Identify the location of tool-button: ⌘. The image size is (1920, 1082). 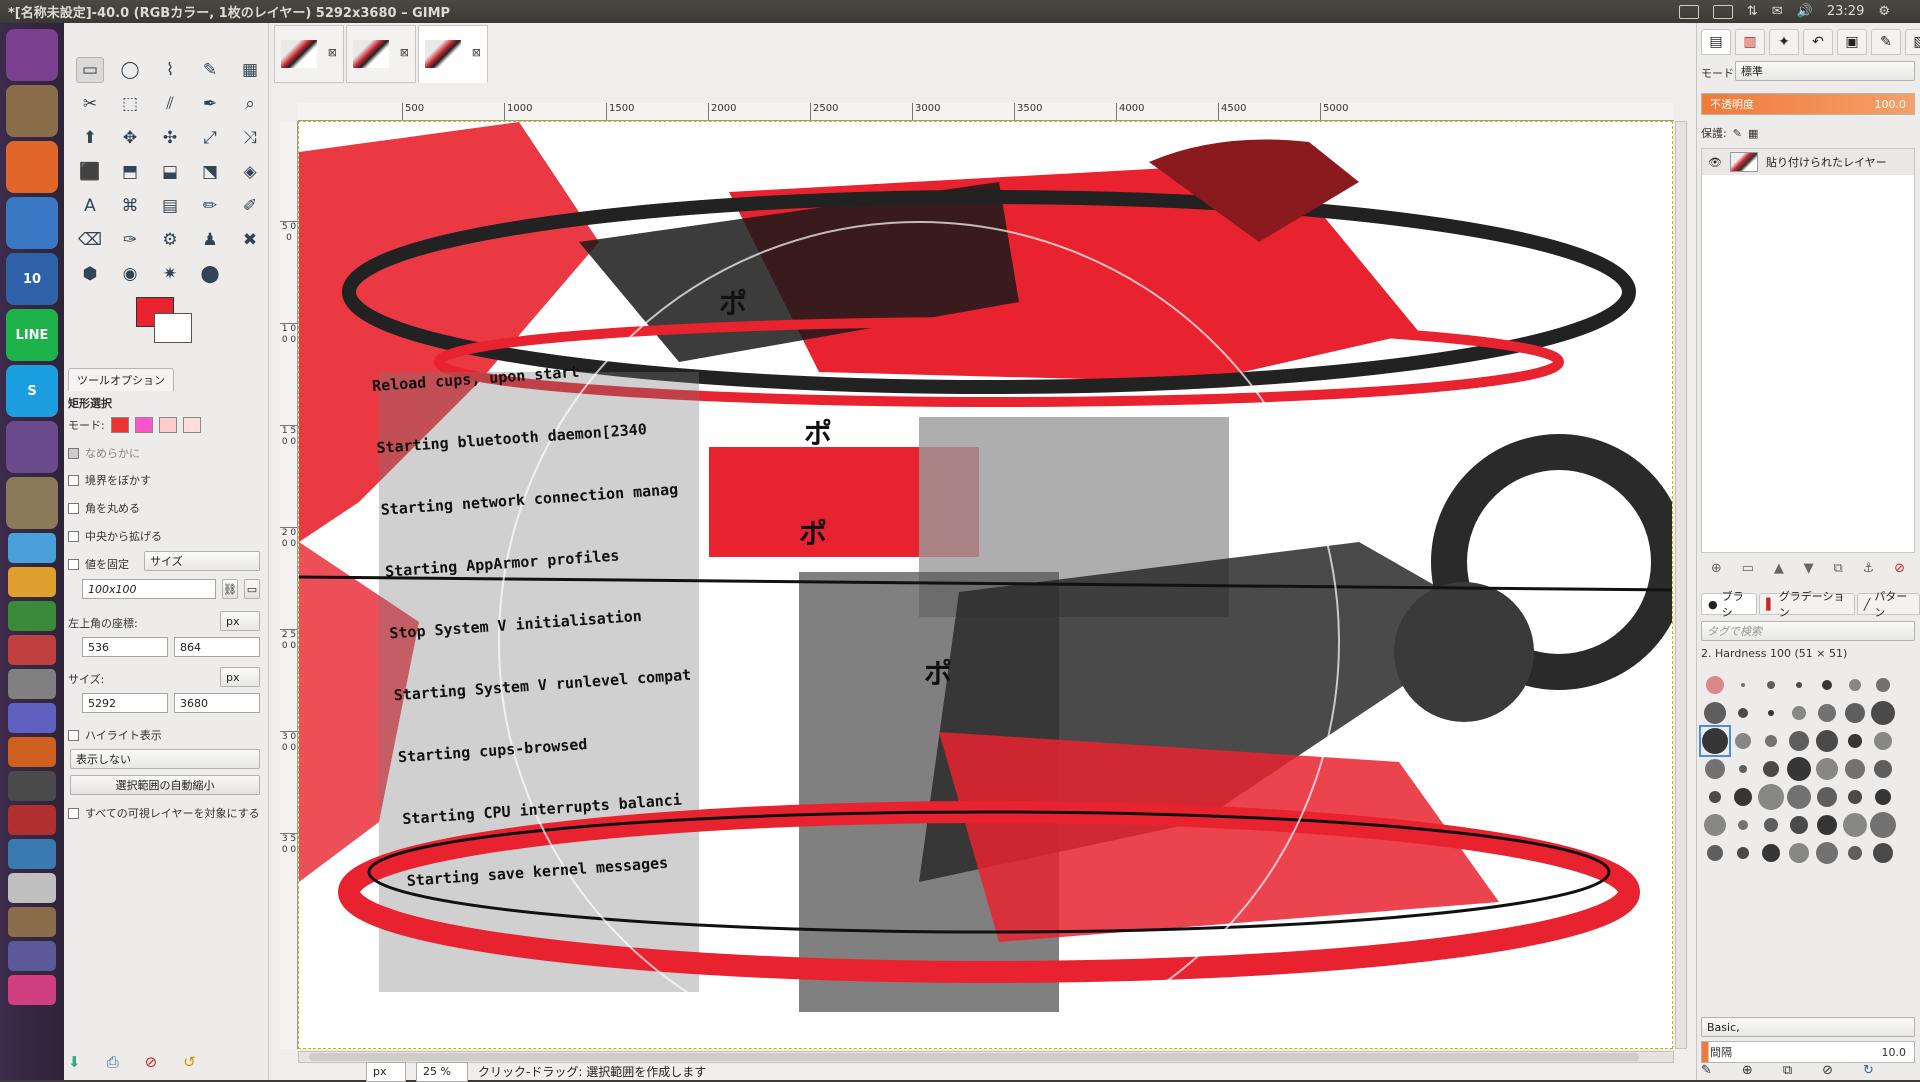
(130, 206).